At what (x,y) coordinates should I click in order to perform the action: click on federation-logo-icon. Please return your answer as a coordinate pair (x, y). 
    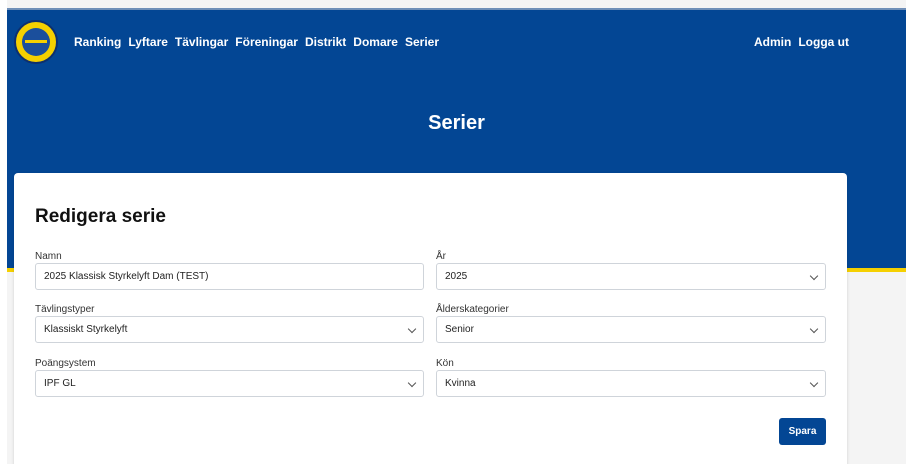
    Looking at the image, I should click on (36, 42).